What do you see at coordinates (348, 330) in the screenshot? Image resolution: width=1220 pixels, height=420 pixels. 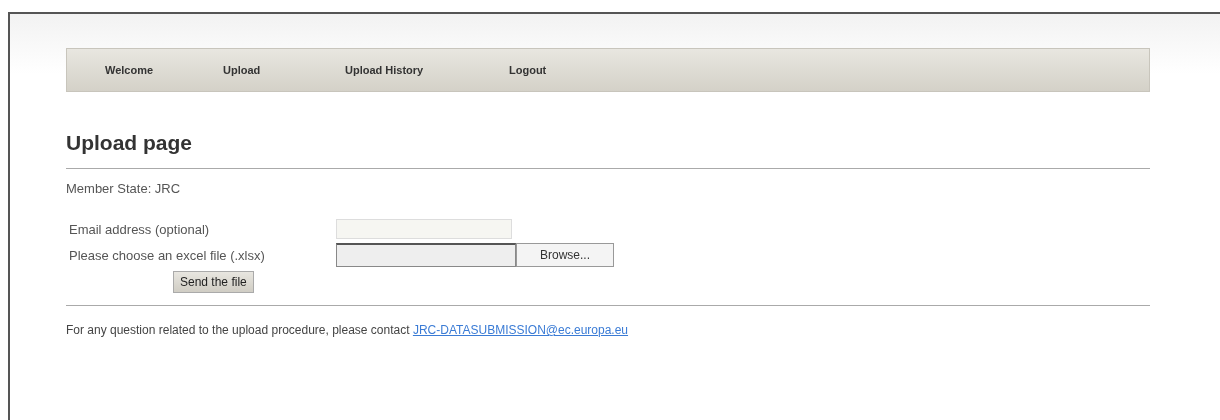 I see `contact-text: For any question related to the upload procedure, please contact JRC-DATASUBMISSION@ec.europa.eu` at bounding box center [348, 330].